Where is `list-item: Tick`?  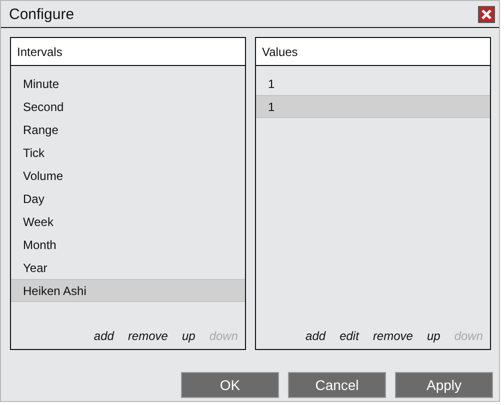
list-item: Tick is located at coordinates (128, 152).